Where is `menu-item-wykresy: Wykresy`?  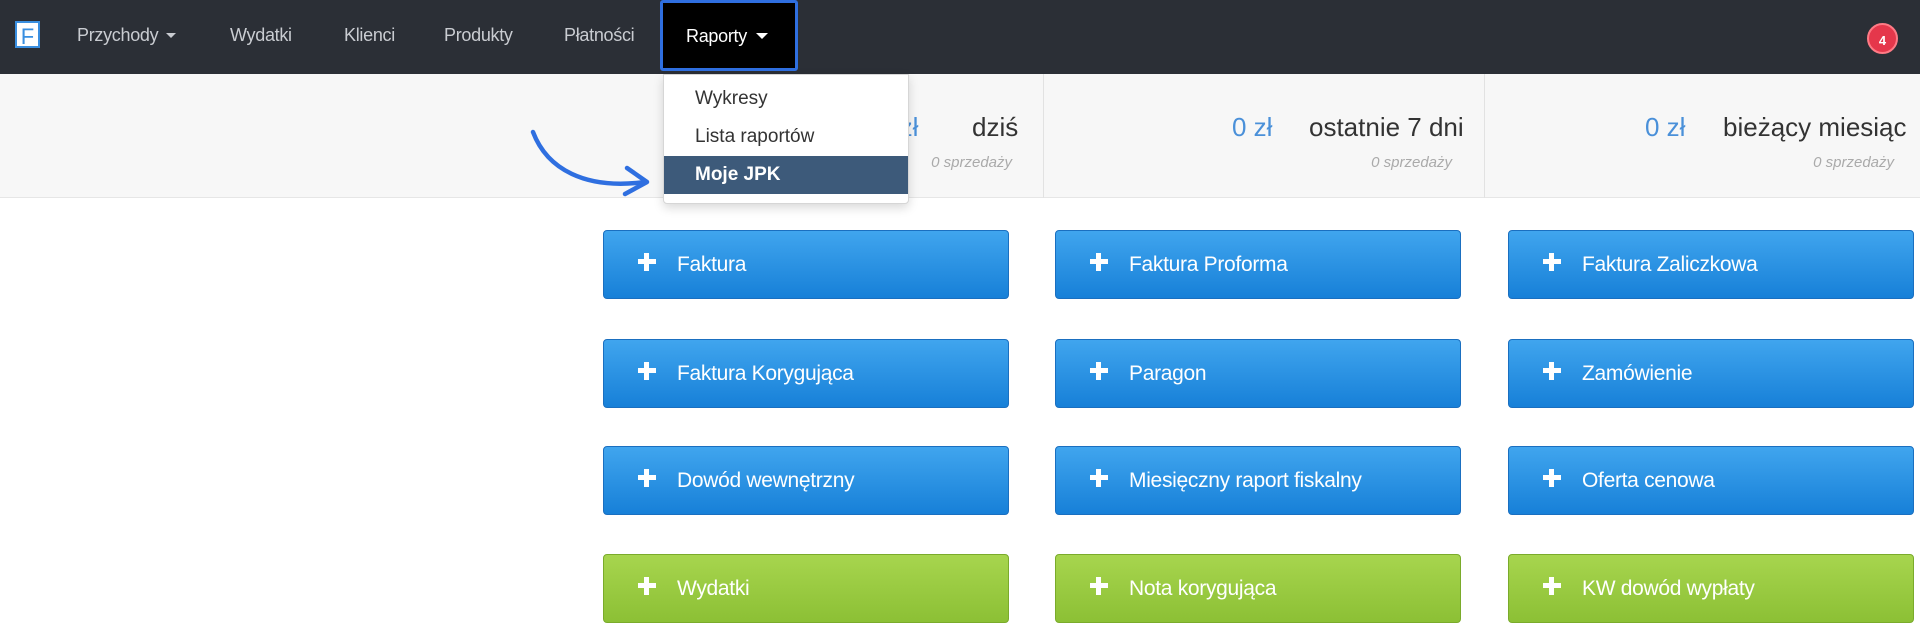 menu-item-wykresy: Wykresy is located at coordinates (786, 99).